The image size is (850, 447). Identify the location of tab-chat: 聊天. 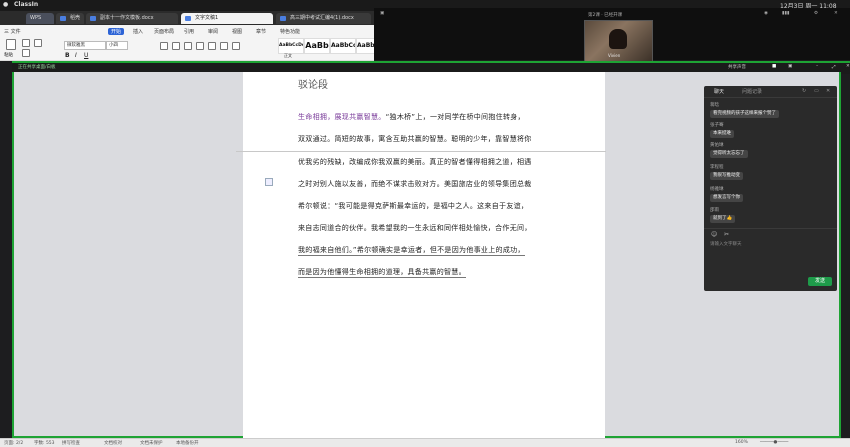
(719, 91).